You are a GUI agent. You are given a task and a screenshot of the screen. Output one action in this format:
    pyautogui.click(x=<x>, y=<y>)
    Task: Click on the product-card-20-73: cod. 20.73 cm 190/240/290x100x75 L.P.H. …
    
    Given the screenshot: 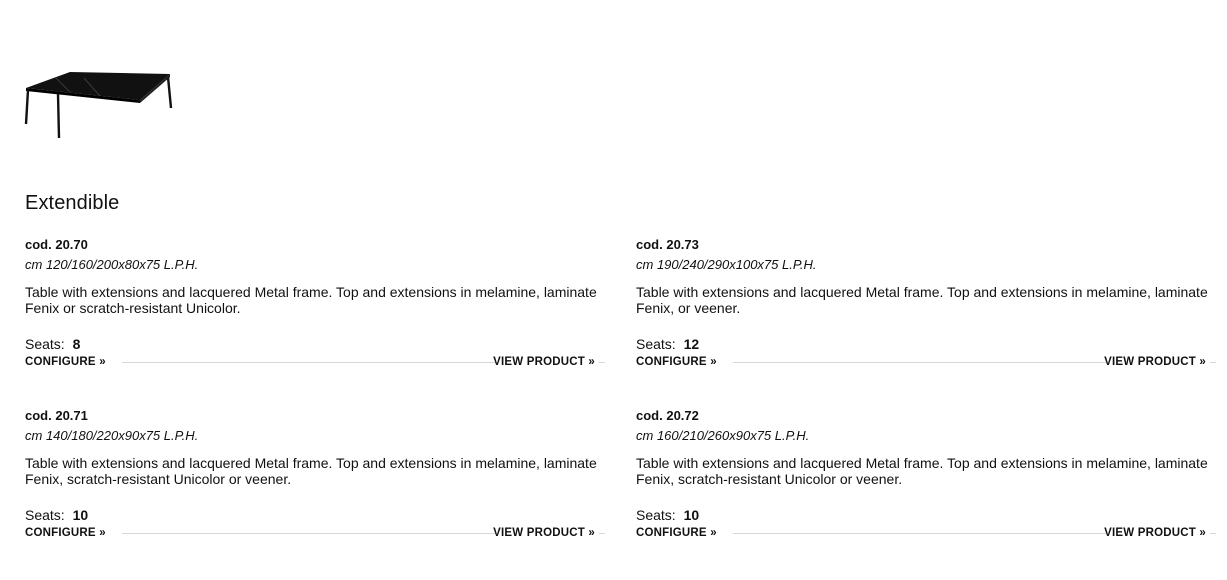 What is the action you would take?
    pyautogui.click(x=926, y=303)
    